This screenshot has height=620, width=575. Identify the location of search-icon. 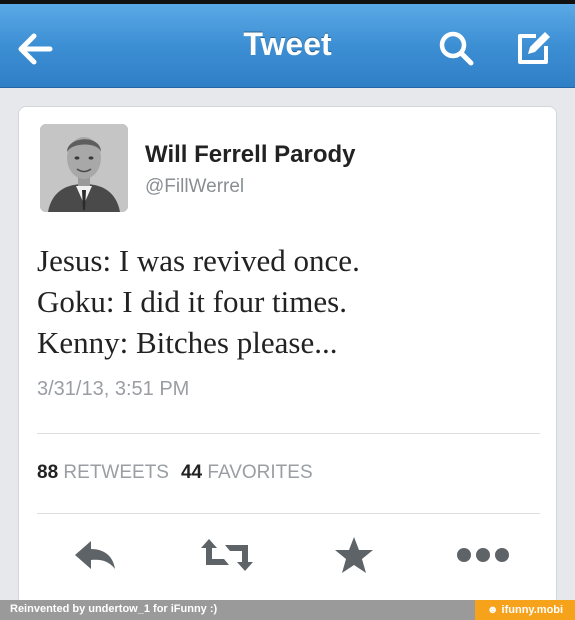
(457, 49).